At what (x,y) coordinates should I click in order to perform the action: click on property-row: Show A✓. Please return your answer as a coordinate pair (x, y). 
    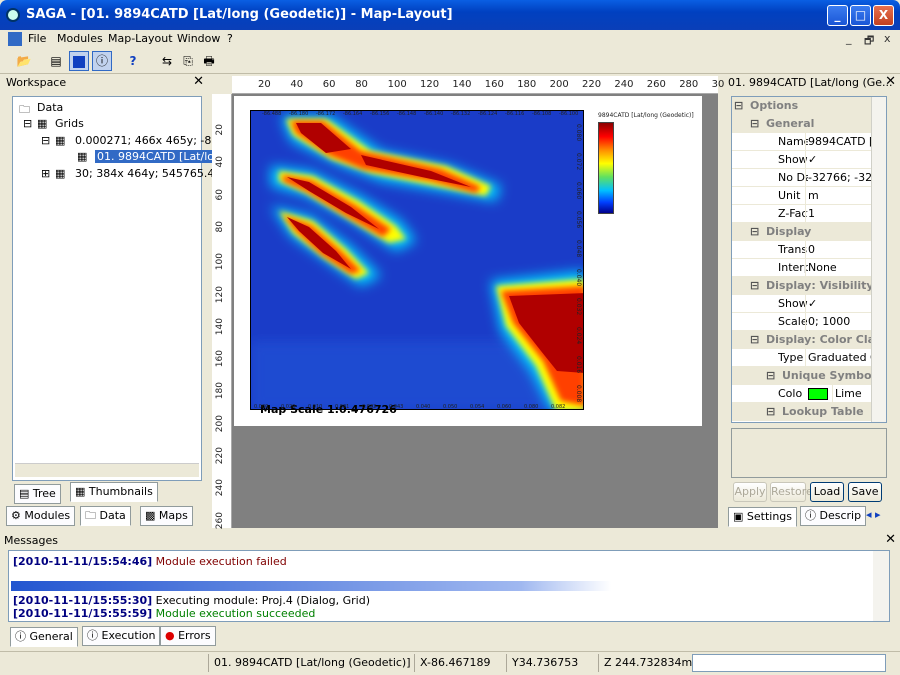
    Looking at the image, I should click on (802, 304).